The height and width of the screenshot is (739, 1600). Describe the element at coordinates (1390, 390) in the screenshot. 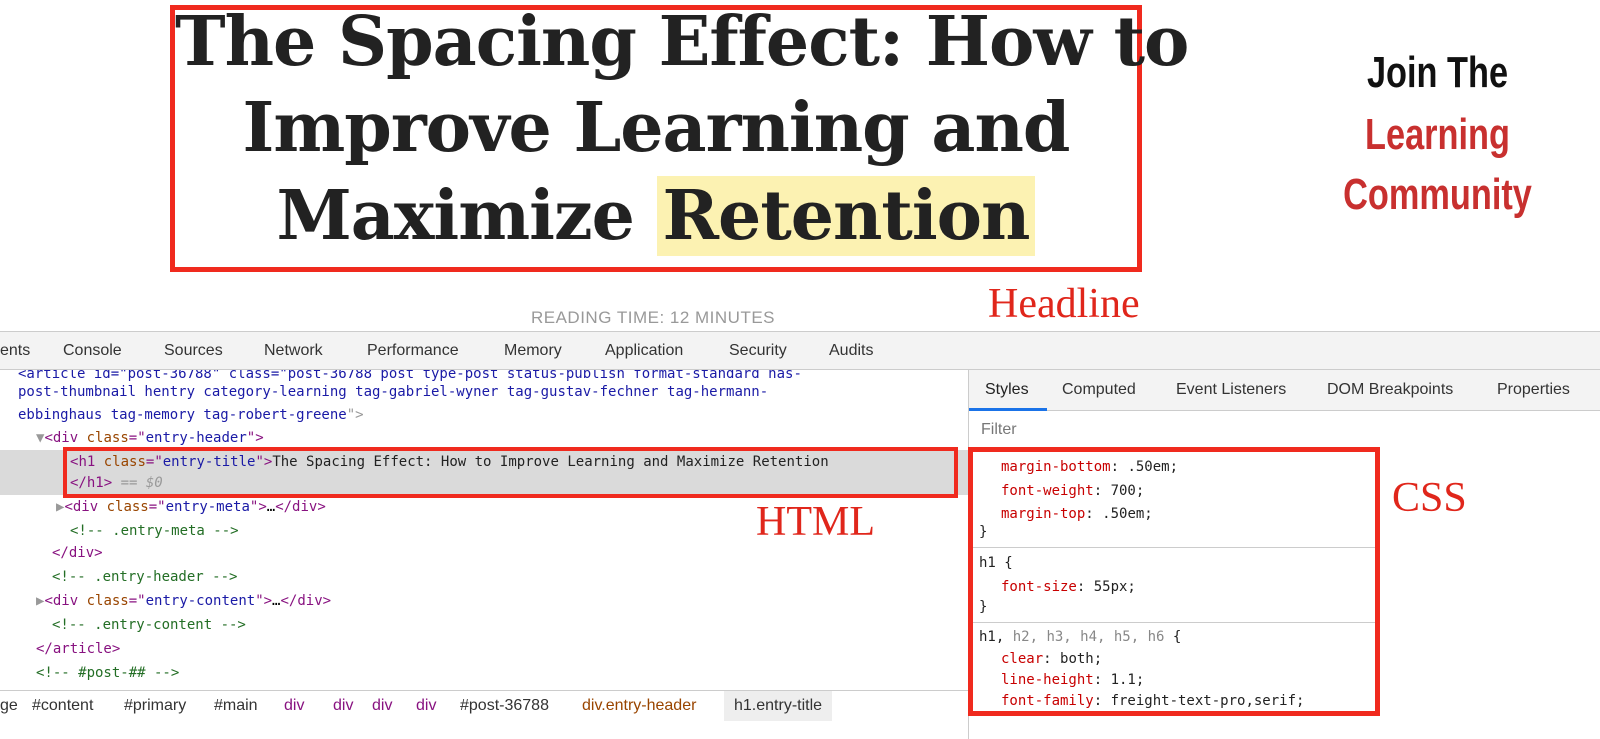

I see `tab-dom-breakpoints: DOM Breakpoints` at that location.